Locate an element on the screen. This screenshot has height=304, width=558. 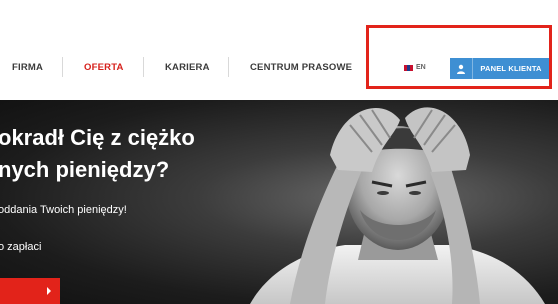
arrow-right-icon is located at coordinates (49, 291).